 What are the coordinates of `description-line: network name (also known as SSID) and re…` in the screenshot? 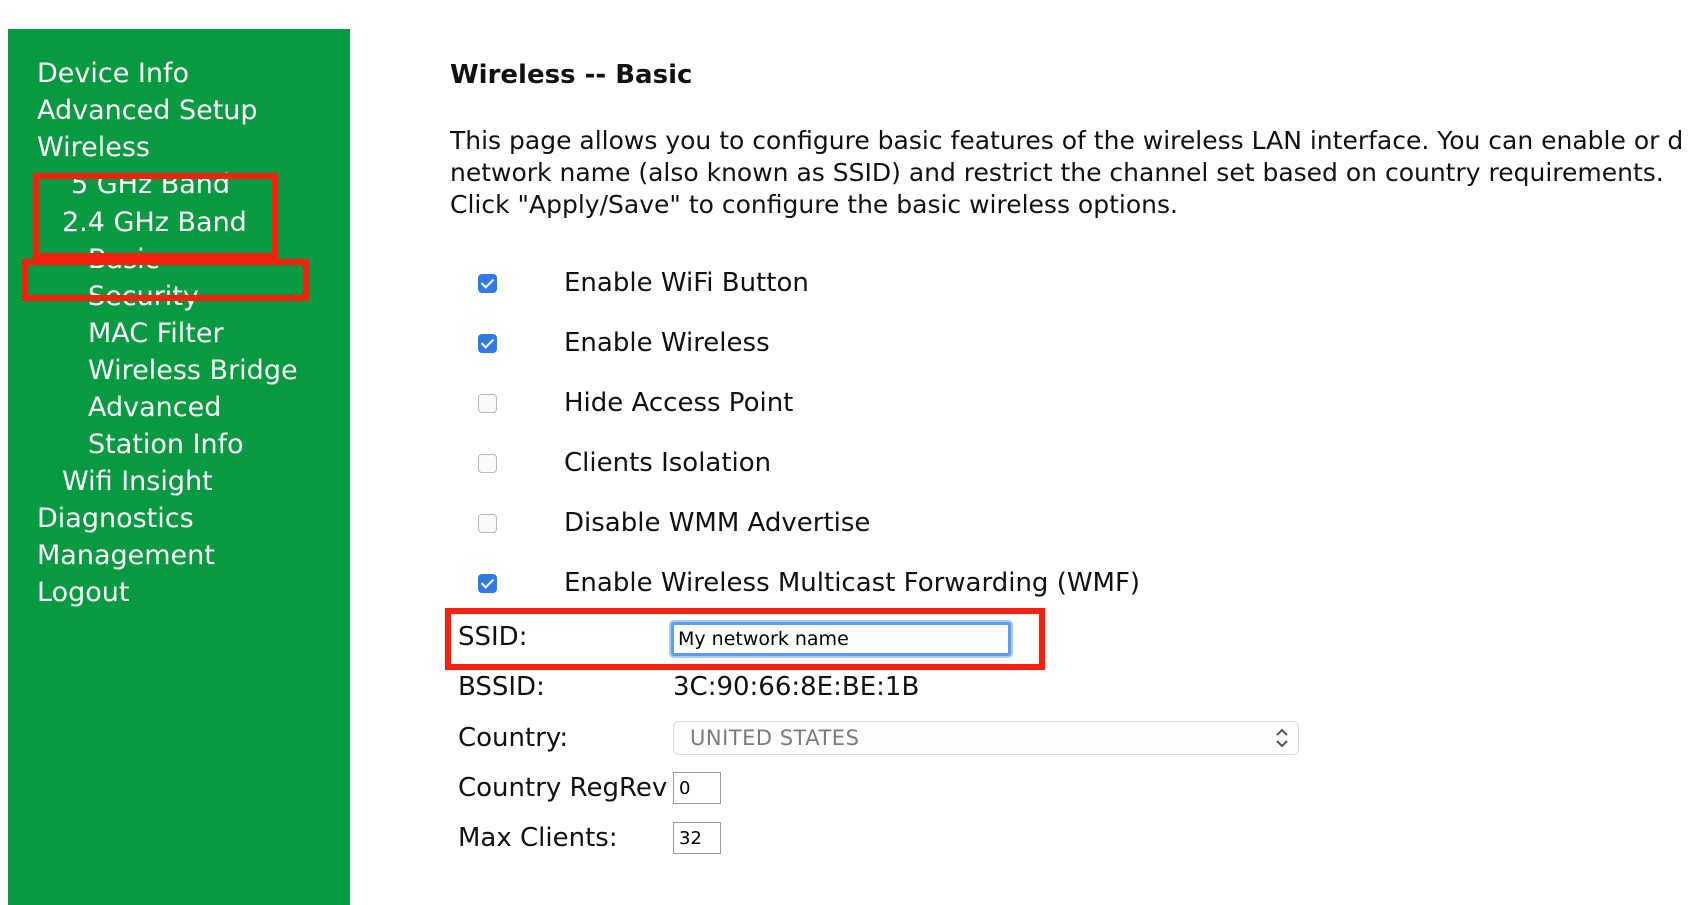 It's located at (1057, 172).